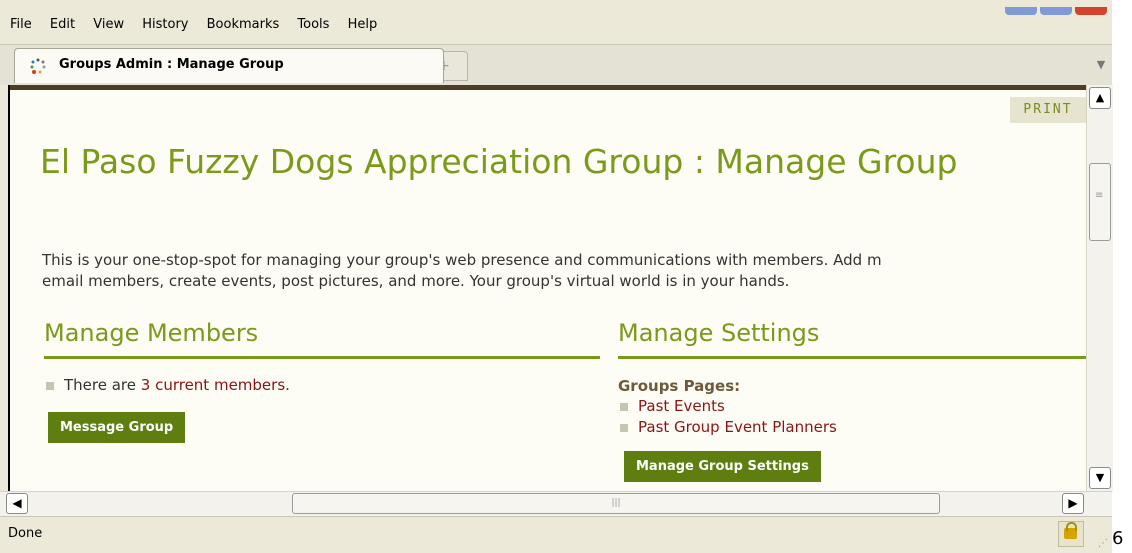 The height and width of the screenshot is (553, 1132). Describe the element at coordinates (287, 385) in the screenshot. I see `members-count-suffix: .` at that location.